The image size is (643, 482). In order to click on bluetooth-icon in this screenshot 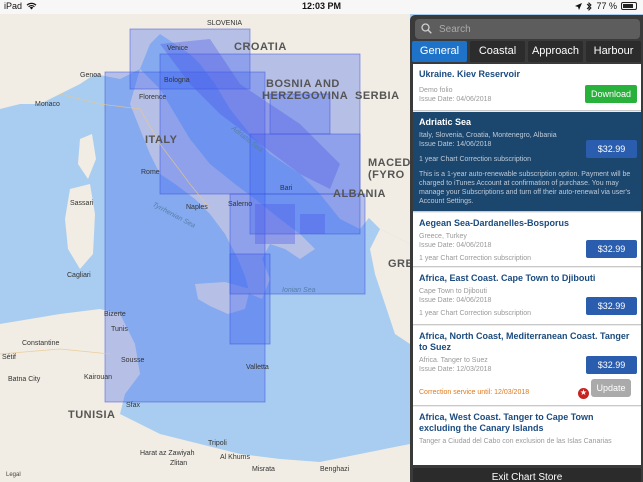, I will do `click(590, 6)`.